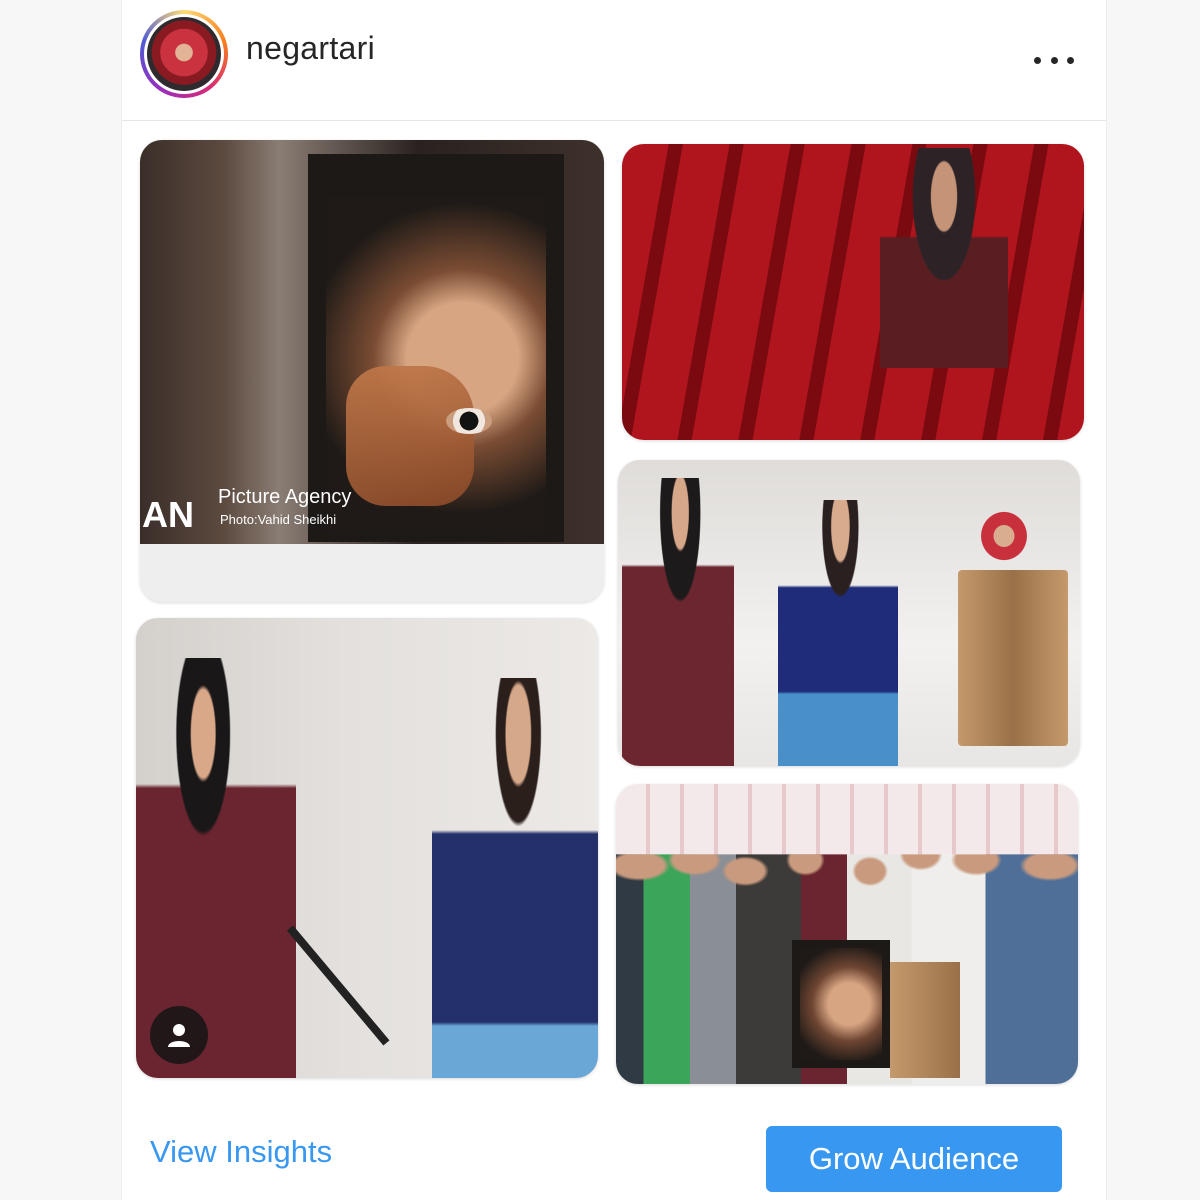  I want to click on collage-photo-group, so click(847, 934).